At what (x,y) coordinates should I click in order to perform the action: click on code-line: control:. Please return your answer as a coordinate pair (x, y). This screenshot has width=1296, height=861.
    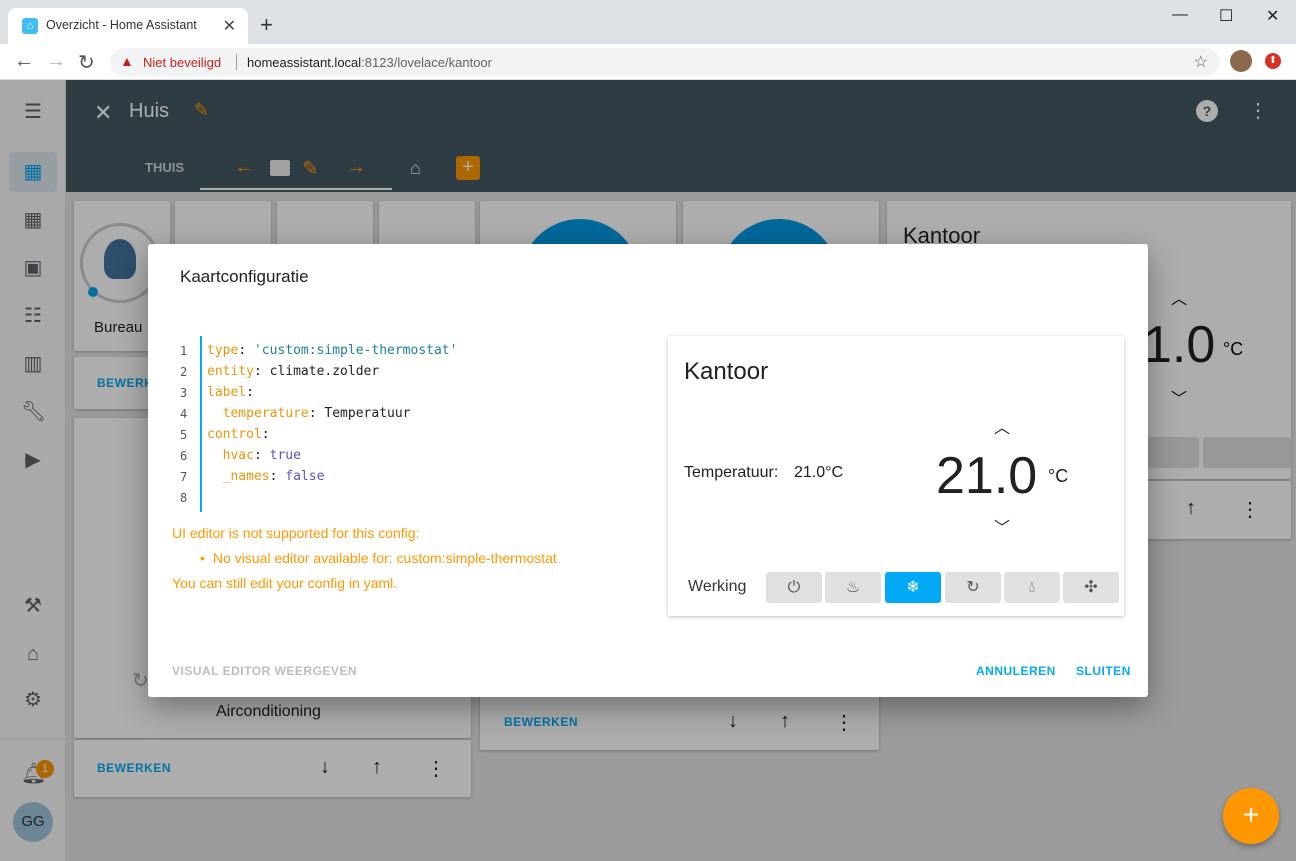
    Looking at the image, I should click on (238, 434).